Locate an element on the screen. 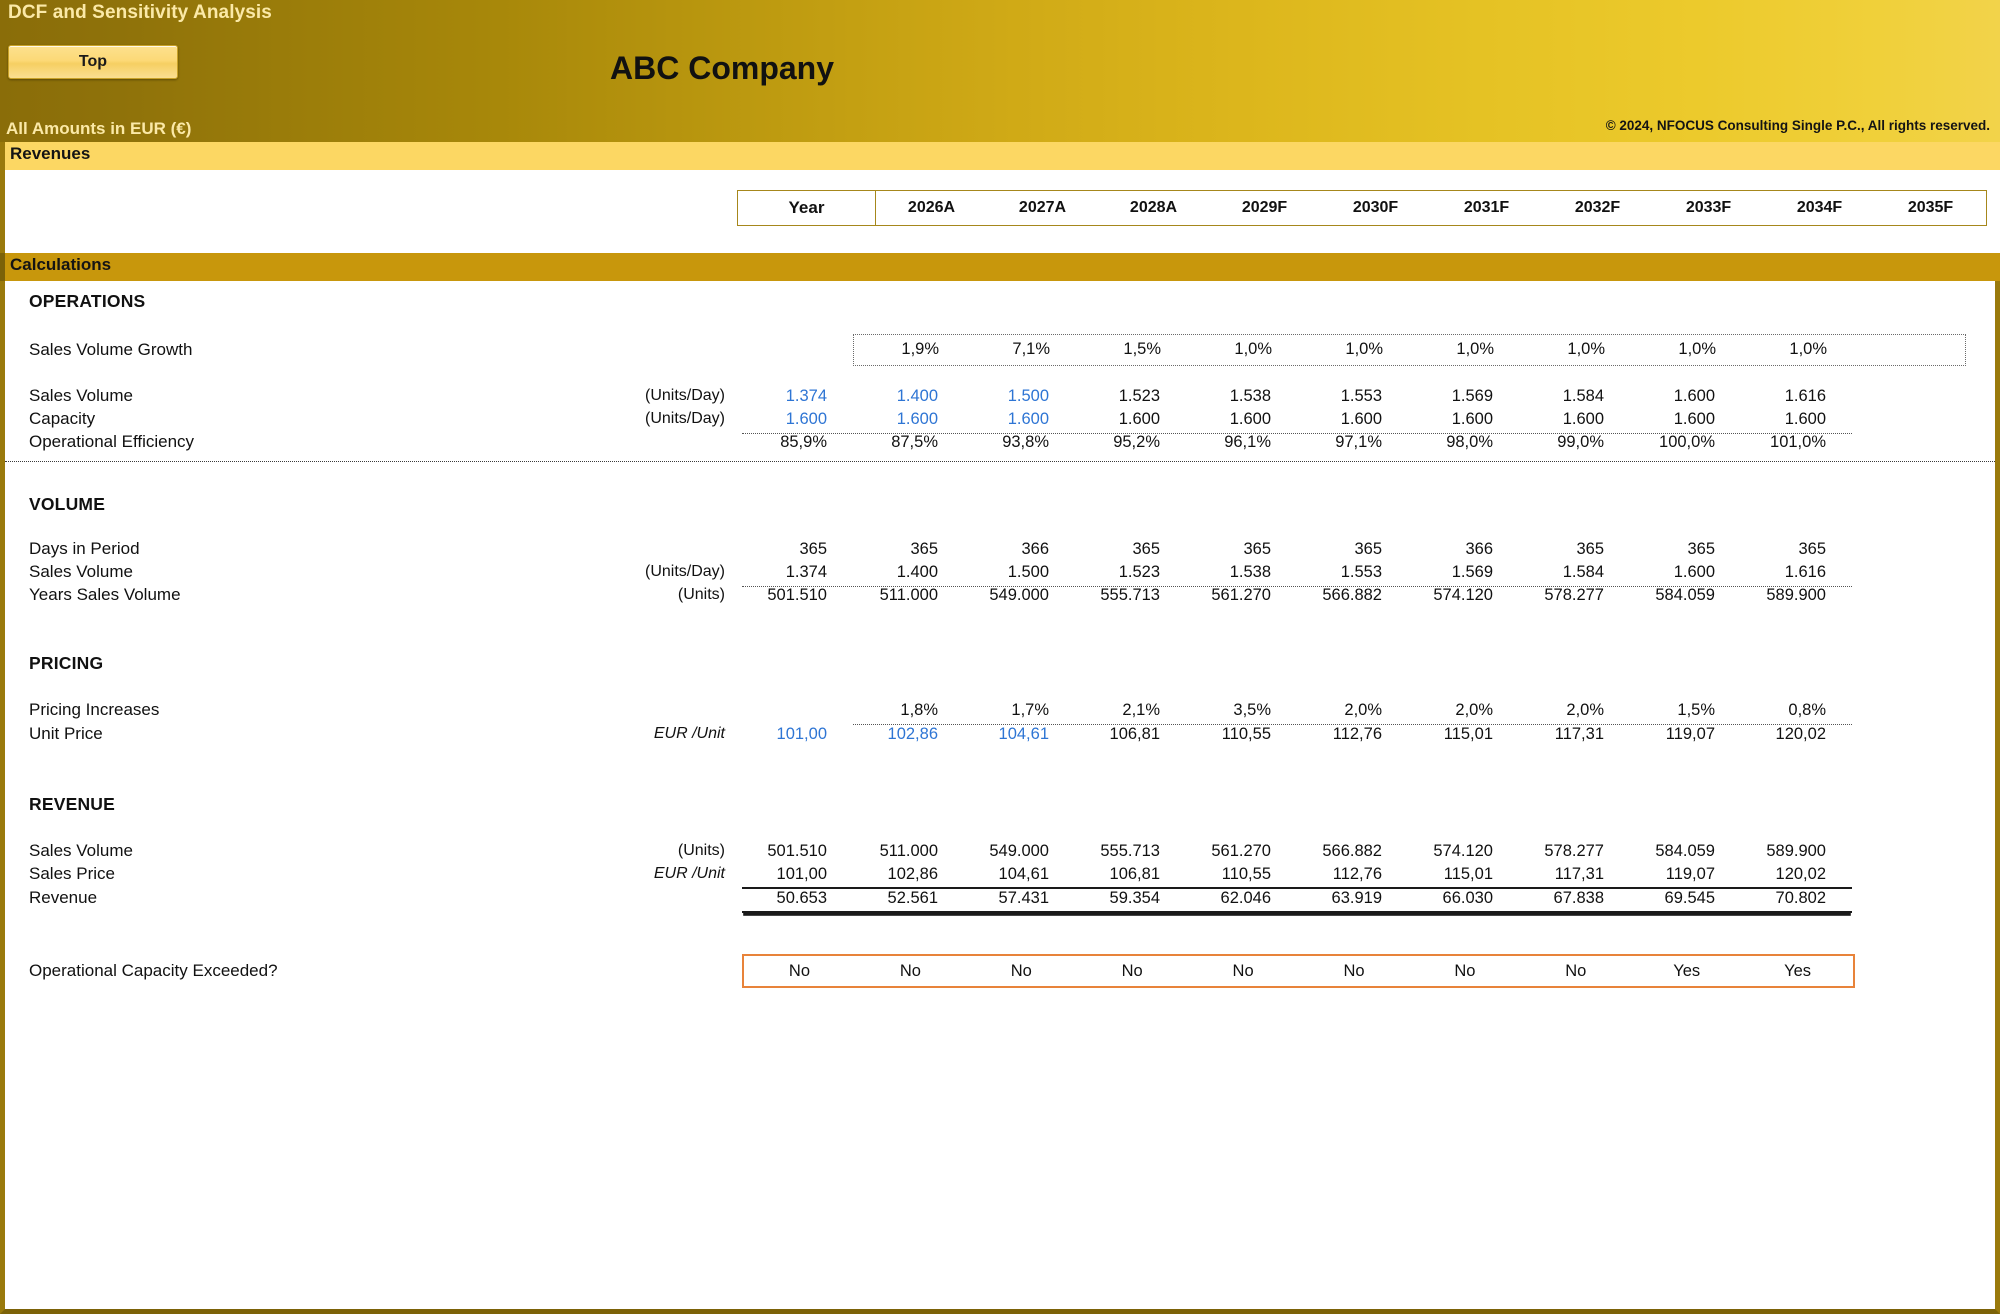 The height and width of the screenshot is (1314, 2000). row-label: Operational Capacity Exceeded? is located at coordinates (153, 970).